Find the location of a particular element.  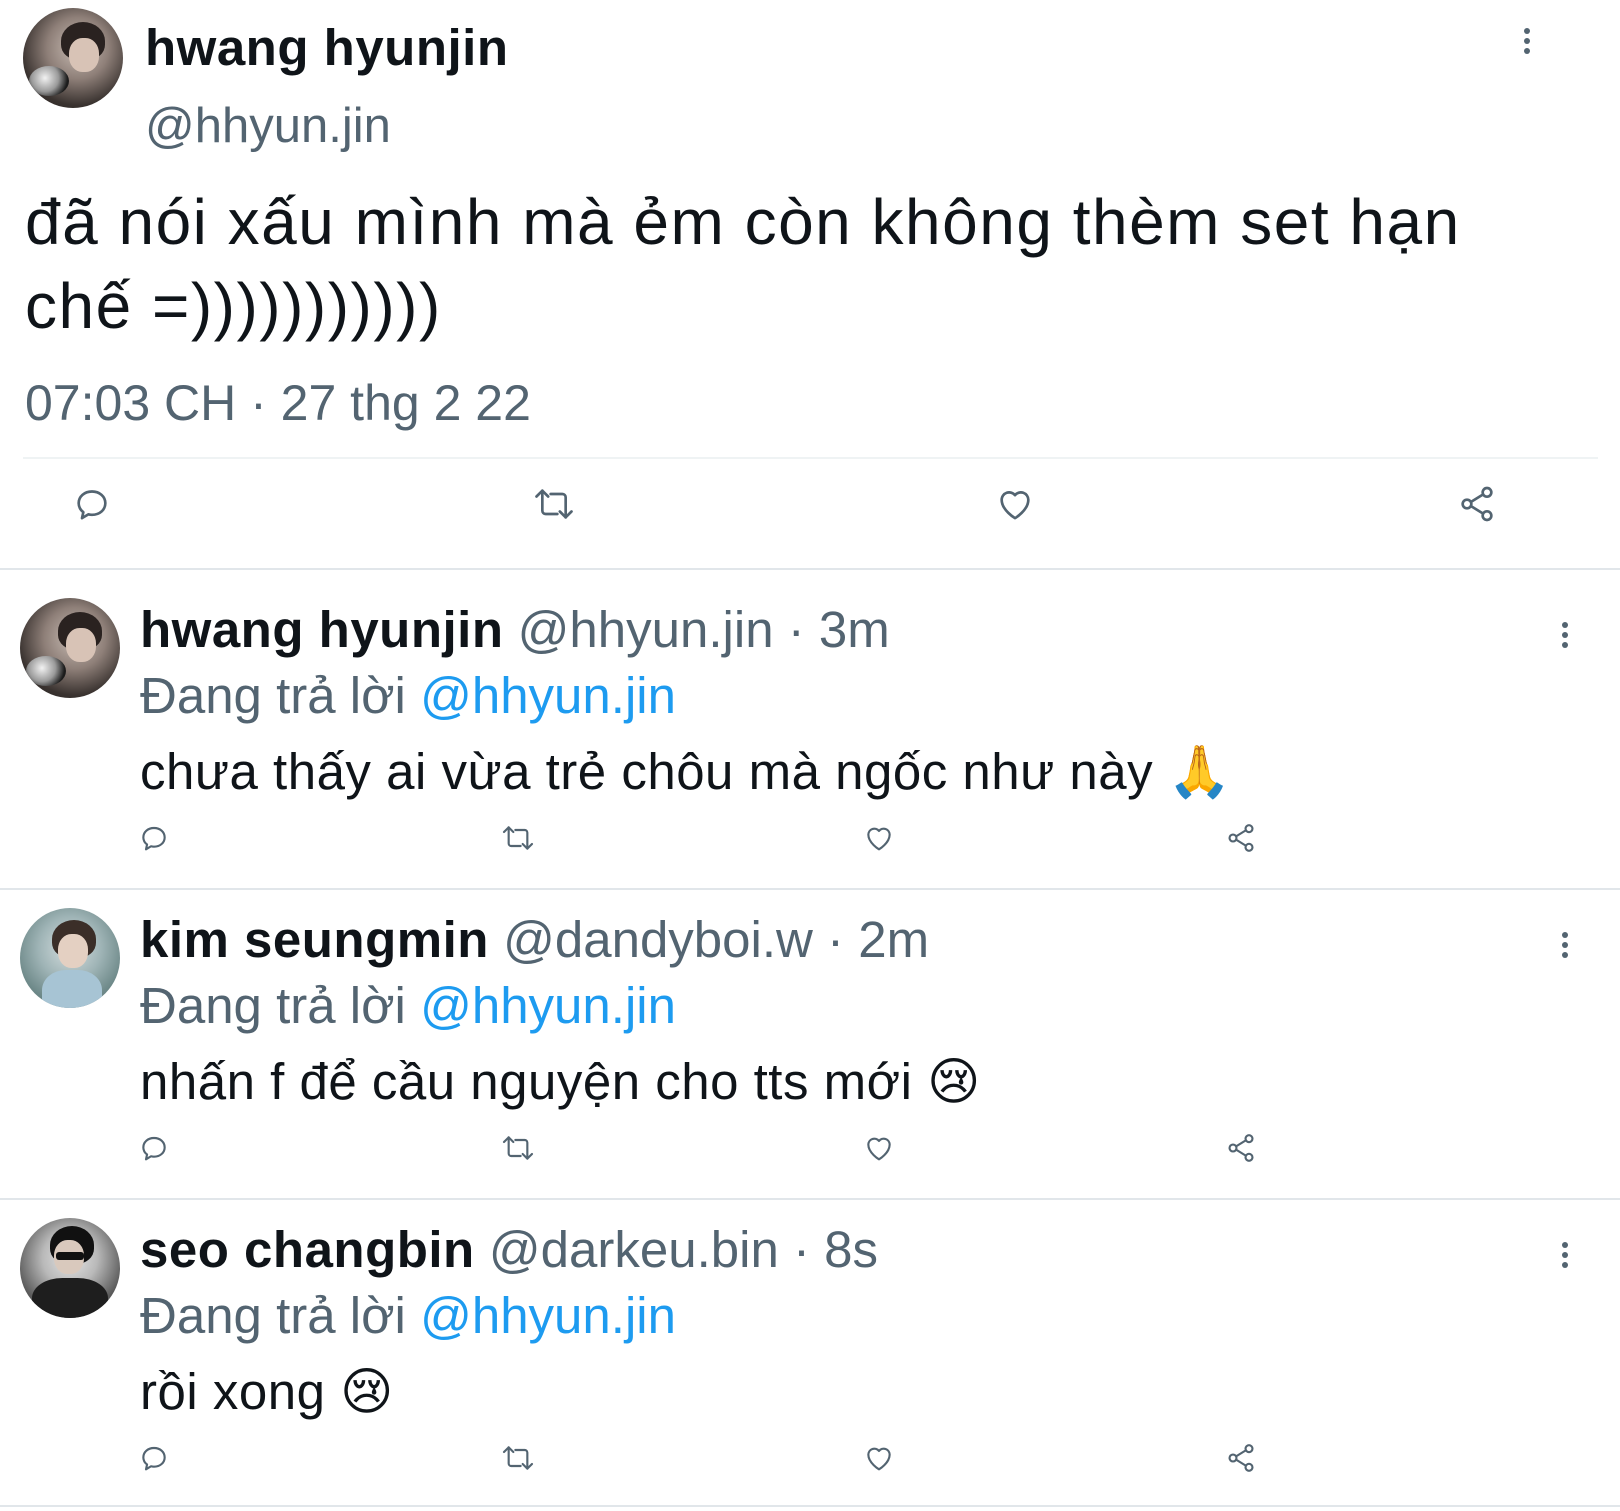

reply-header: hwang hyunjin @hhyun.jin · 3m is located at coordinates (515, 629).